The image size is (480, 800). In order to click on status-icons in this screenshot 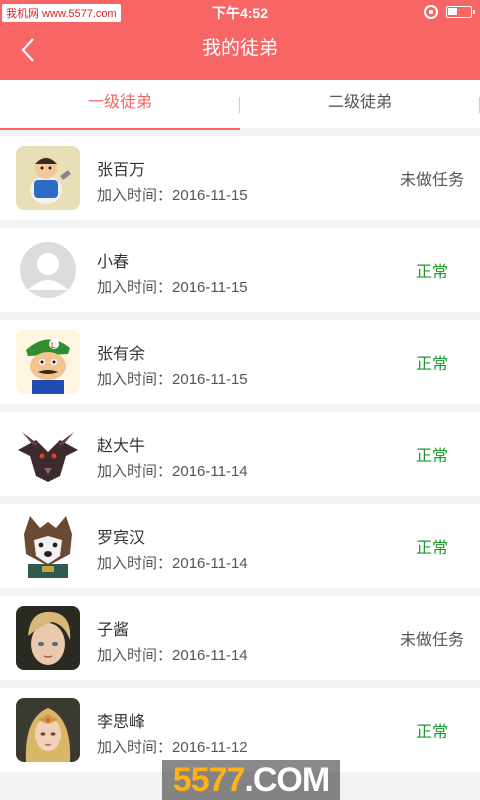, I will do `click(449, 12)`.